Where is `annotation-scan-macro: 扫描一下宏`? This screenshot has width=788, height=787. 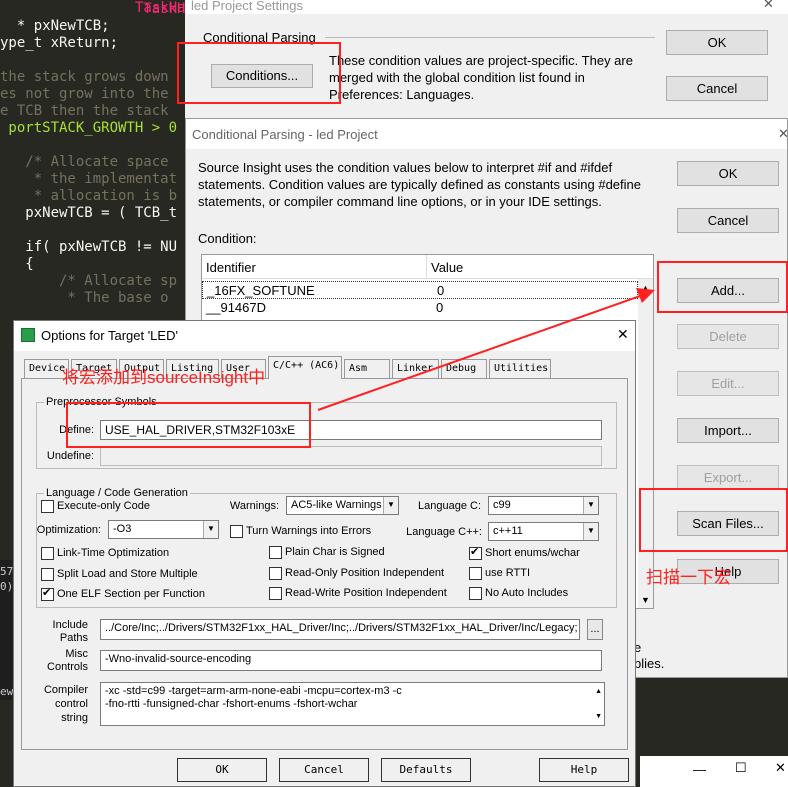 annotation-scan-macro: 扫描一下宏 is located at coordinates (688, 577).